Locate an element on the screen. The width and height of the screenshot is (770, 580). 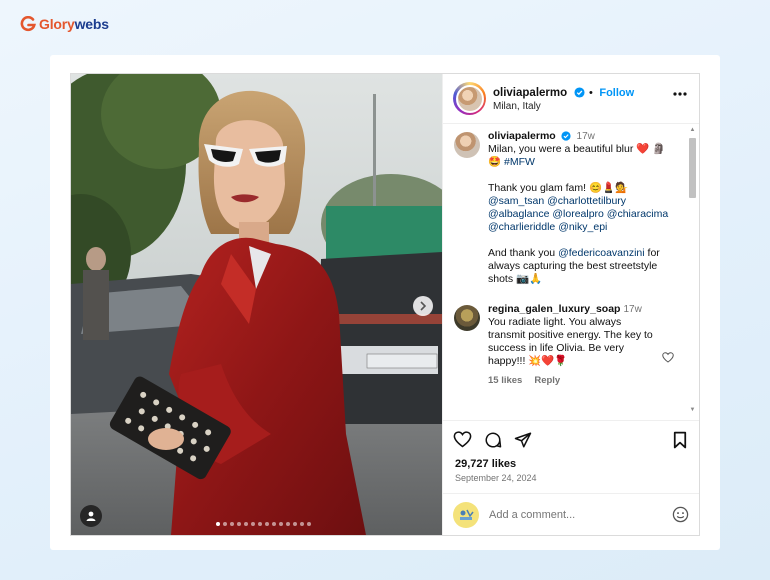
comment-icon is located at coordinates (493, 440).